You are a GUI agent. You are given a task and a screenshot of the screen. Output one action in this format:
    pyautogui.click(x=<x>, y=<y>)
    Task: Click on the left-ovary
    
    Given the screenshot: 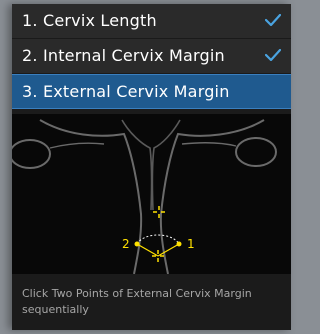 What is the action you would take?
    pyautogui.click(x=31, y=154)
    